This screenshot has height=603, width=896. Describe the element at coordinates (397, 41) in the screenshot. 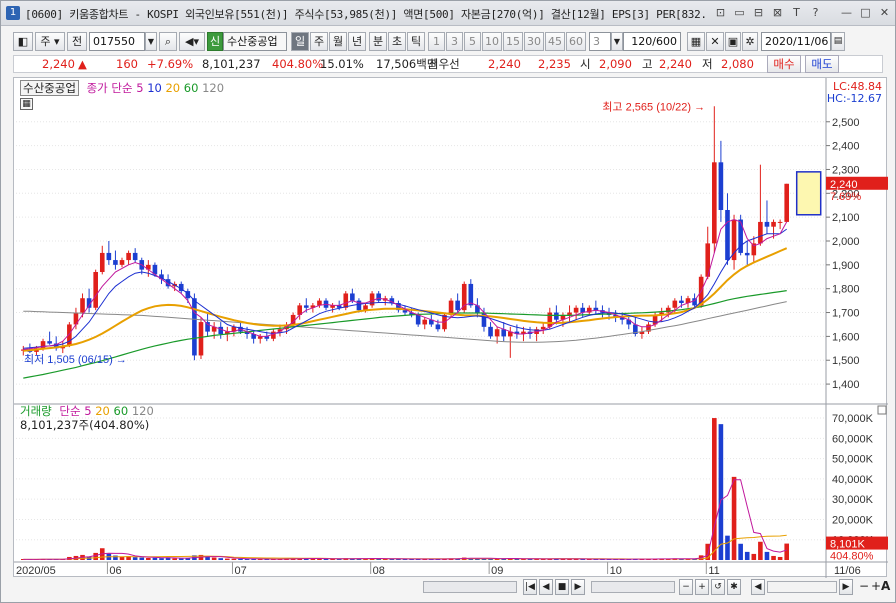

I see `tab-second: 초` at that location.